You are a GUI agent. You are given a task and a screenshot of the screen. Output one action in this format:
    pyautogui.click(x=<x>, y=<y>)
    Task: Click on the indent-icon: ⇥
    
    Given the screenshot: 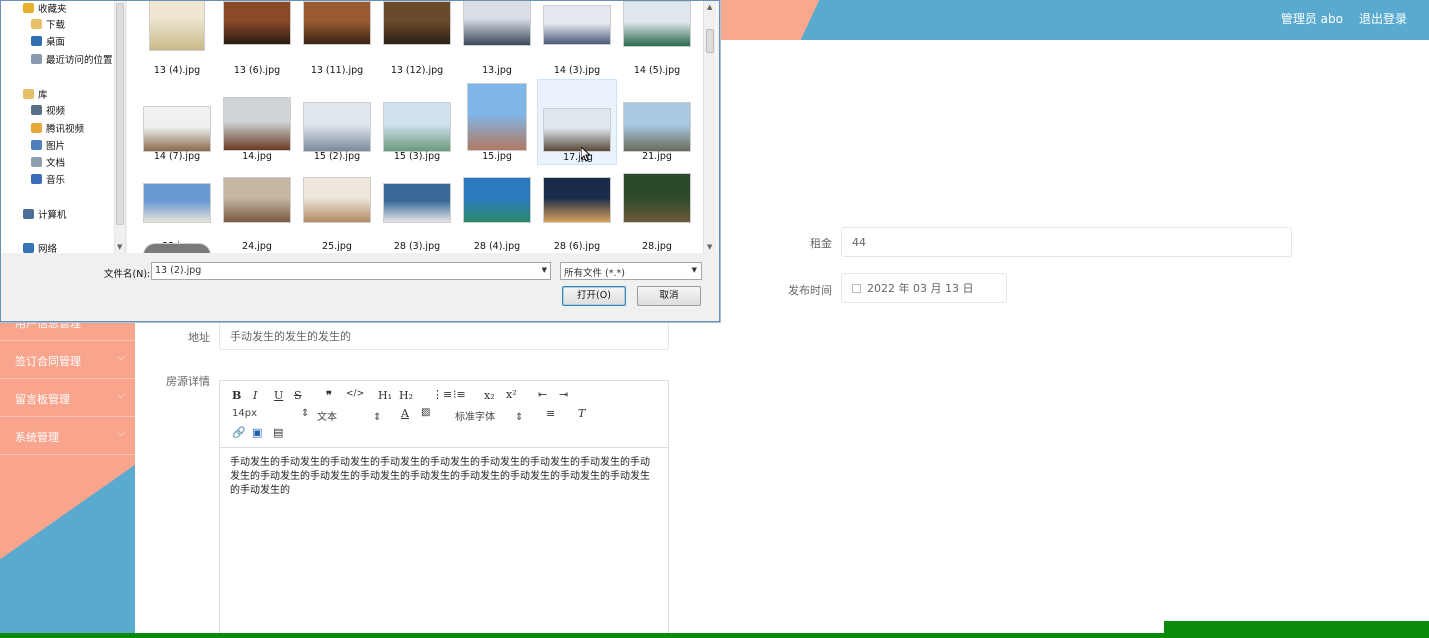 What is the action you would take?
    pyautogui.click(x=563, y=394)
    